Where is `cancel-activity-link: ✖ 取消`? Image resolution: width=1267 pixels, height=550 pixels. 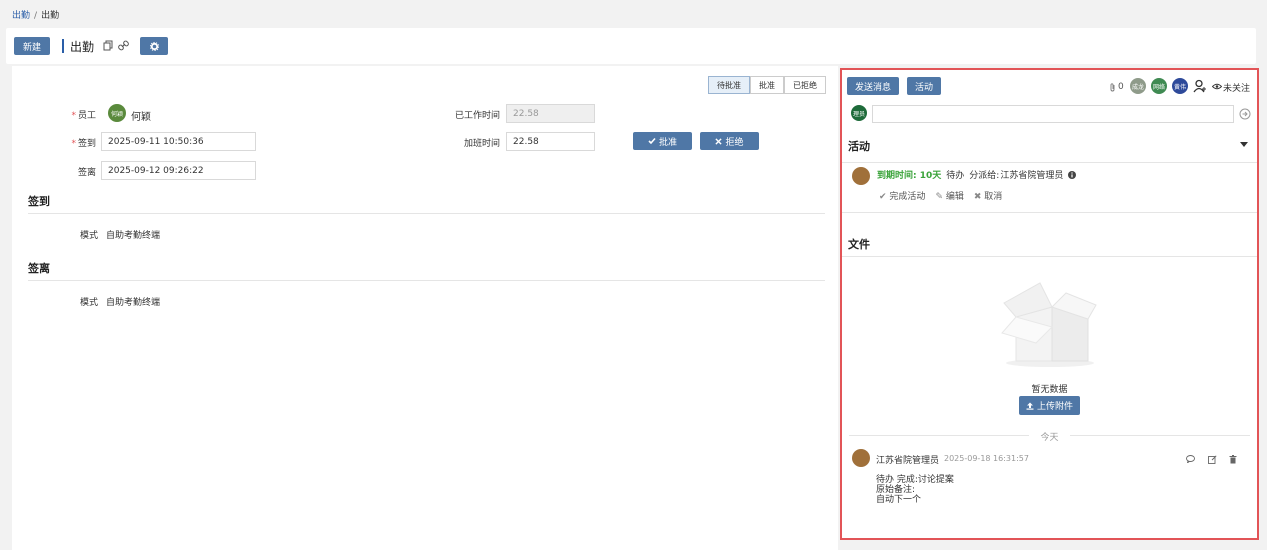
cancel-activity-link: ✖ 取消 is located at coordinates (988, 195).